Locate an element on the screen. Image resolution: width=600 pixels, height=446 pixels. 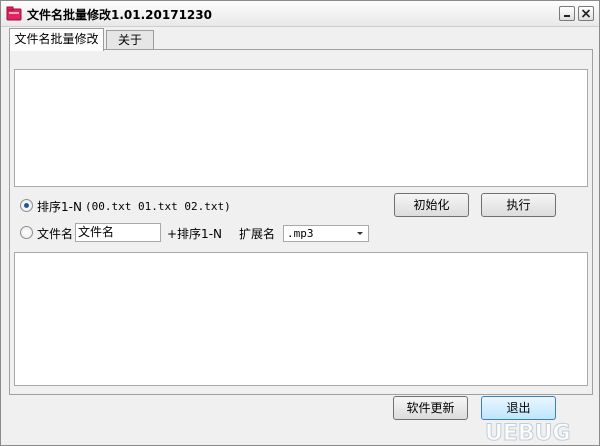
tab-rename: 文件名批量修改 is located at coordinates (56, 39).